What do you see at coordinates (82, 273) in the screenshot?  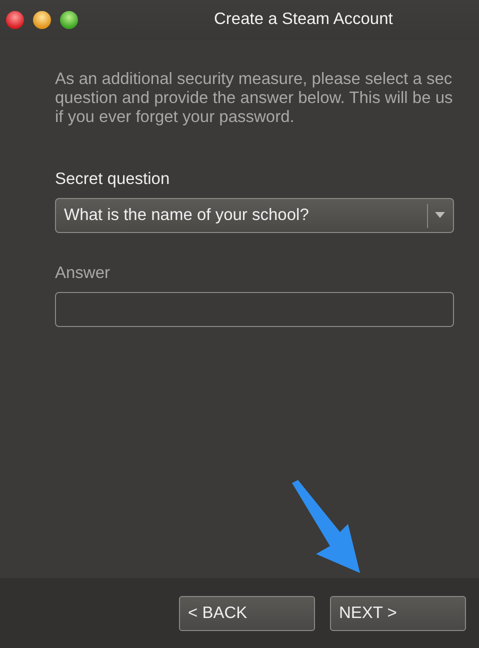 I see `field-label: Answer` at bounding box center [82, 273].